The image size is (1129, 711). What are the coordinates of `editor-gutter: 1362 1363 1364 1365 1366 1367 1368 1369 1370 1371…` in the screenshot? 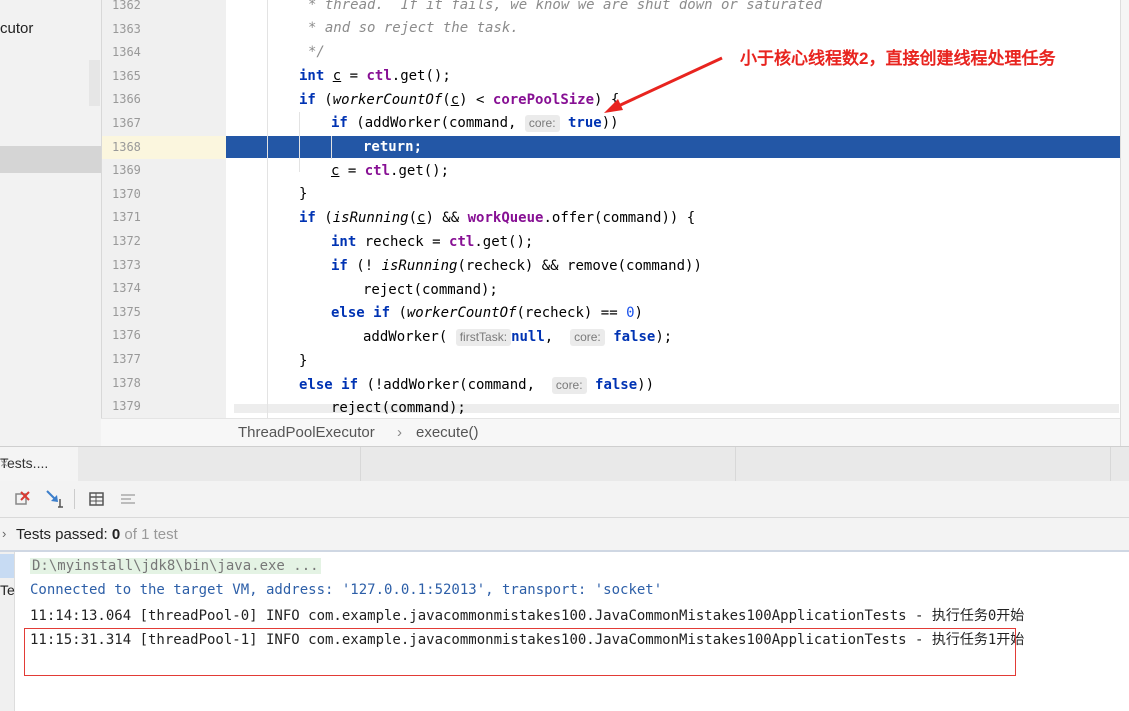 It's located at (164, 209).